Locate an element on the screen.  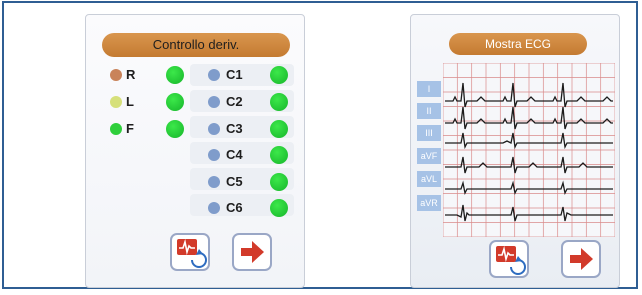
ecg-display-title: Mostra ECG is located at coordinates (518, 44).